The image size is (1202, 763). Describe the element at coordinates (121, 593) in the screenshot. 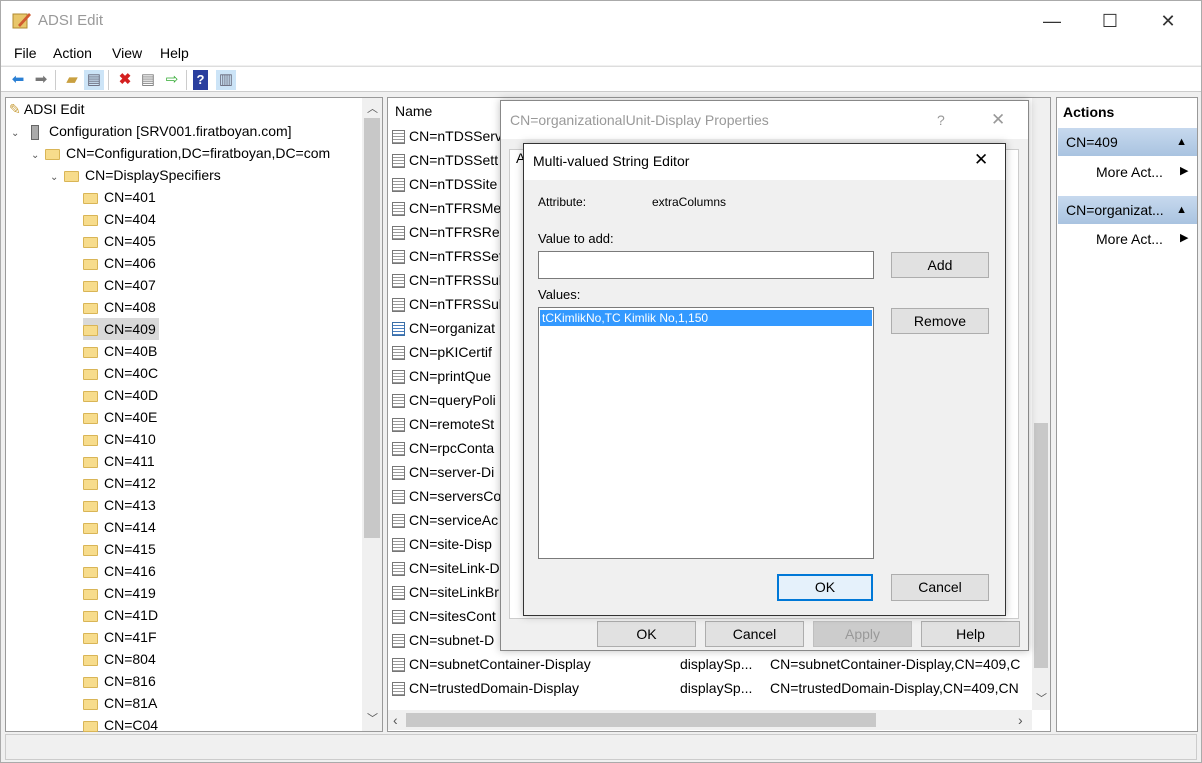

I see `tree-item: CN=419` at that location.